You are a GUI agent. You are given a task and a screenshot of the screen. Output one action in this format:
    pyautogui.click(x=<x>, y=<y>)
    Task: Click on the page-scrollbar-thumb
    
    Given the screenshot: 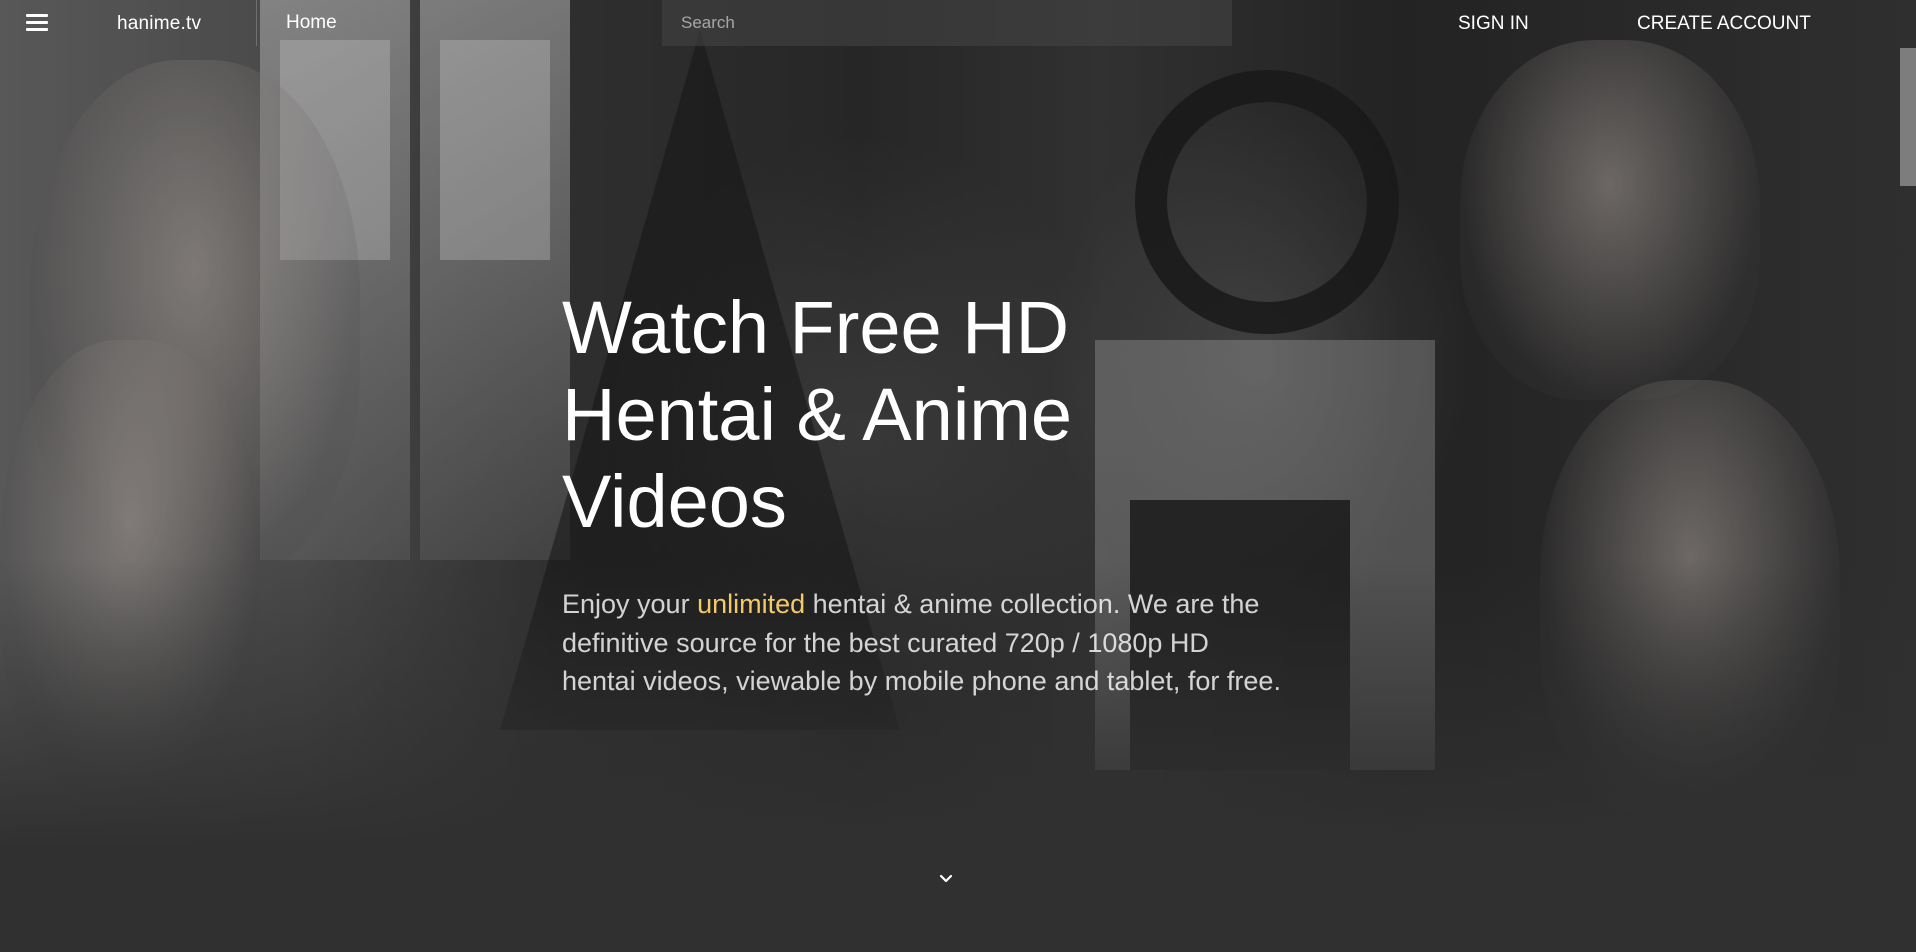 What is the action you would take?
    pyautogui.click(x=1908, y=117)
    